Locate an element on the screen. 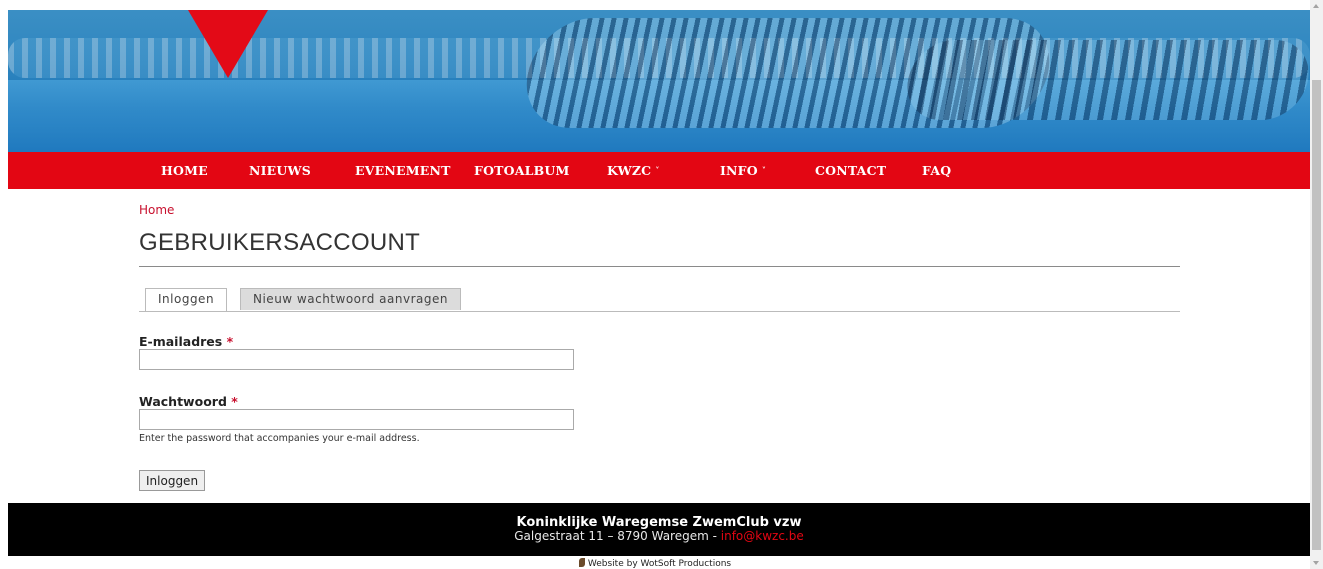 Image resolution: width=1323 pixels, height=569 pixels. email-label: E-mailadres * is located at coordinates (186, 341).